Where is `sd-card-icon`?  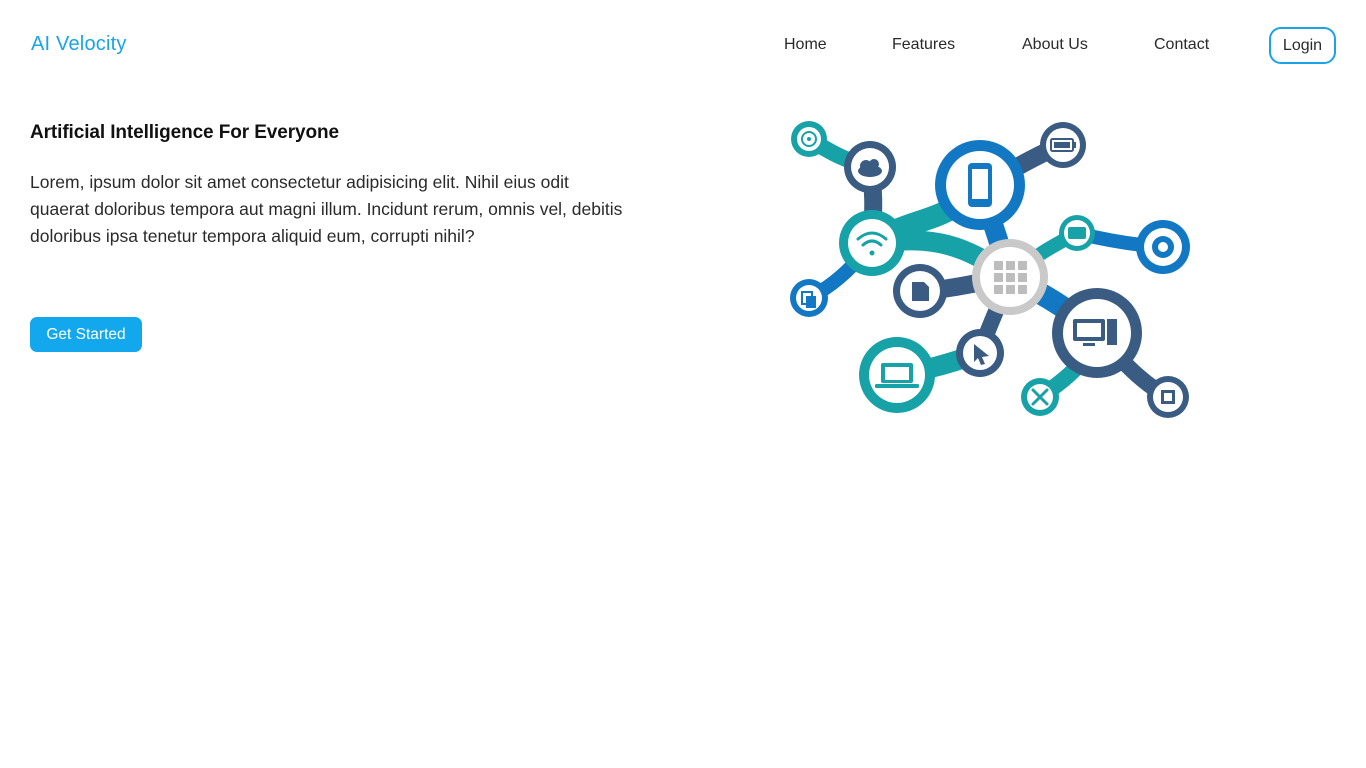 sd-card-icon is located at coordinates (920, 291).